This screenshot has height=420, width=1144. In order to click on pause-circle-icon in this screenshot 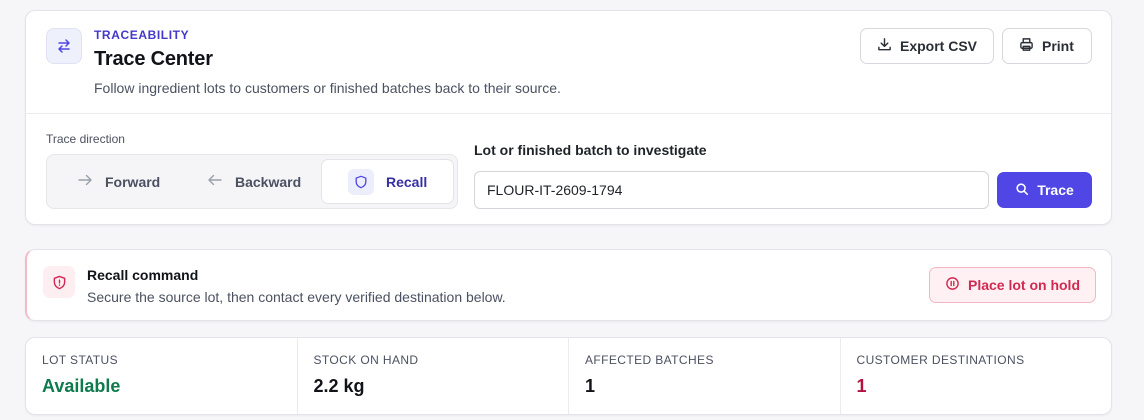, I will do `click(952, 285)`.